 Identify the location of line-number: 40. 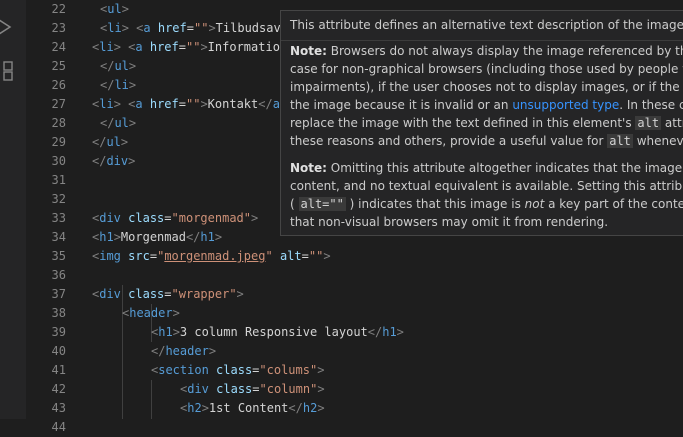
(58, 351).